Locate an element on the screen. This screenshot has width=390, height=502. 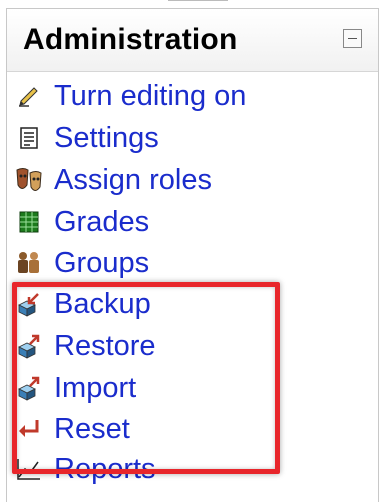
menu-item-label: Settings is located at coordinates (106, 137).